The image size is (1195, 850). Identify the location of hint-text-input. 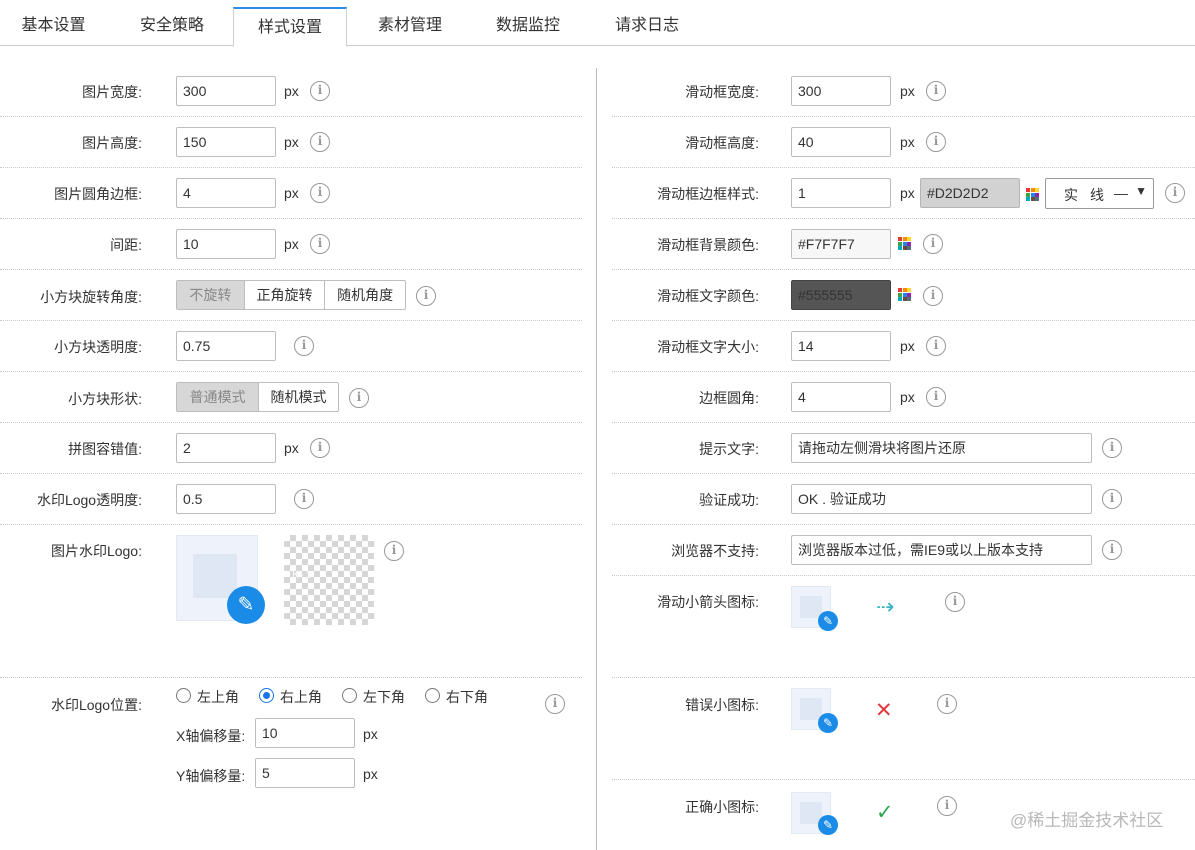
(941, 448).